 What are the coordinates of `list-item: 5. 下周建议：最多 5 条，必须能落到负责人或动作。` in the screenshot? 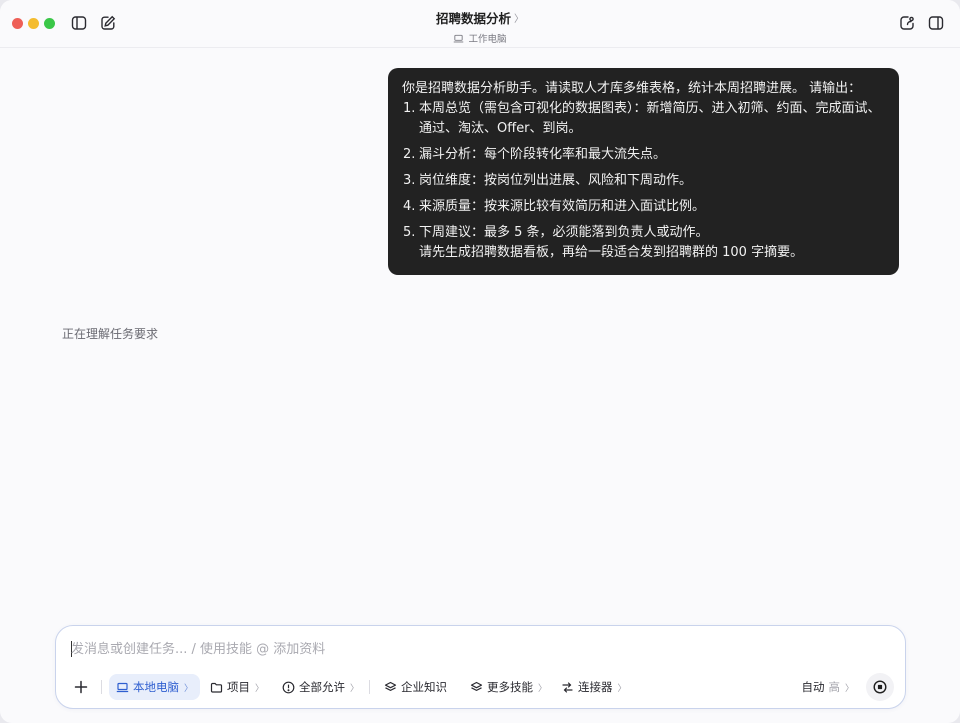 It's located at (643, 233).